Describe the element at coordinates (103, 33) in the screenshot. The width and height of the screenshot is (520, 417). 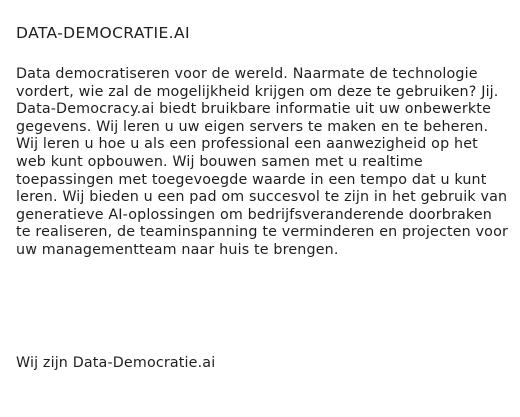
I see `site-title: DATA-DEMOCRATIE.AI` at that location.